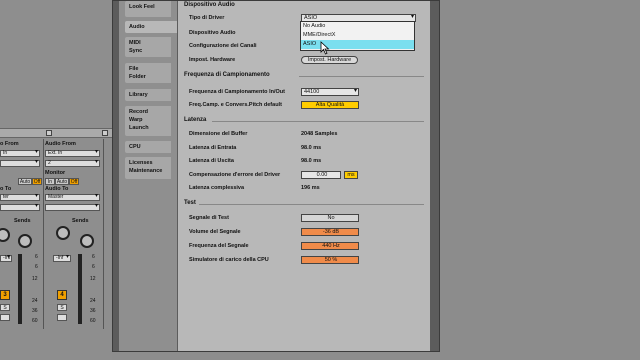 This screenshot has width=640, height=360. I want to click on level-meter, so click(80, 289).